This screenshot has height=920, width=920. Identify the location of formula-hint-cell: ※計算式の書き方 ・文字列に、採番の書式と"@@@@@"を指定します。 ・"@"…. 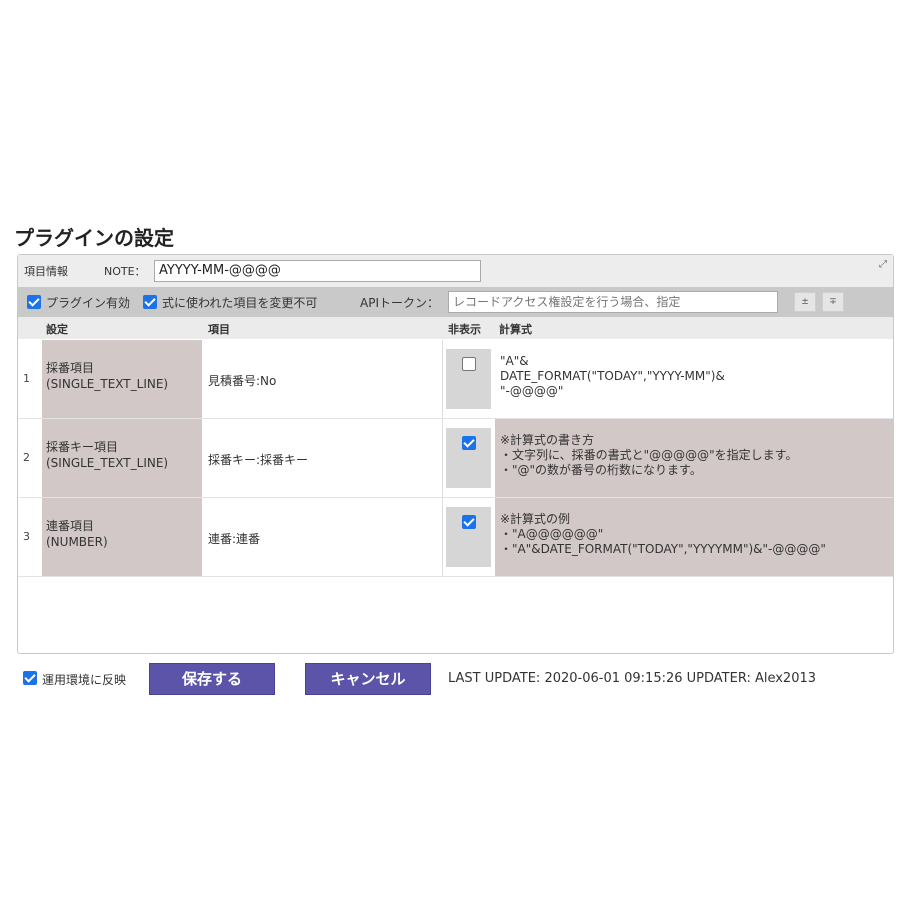
(694, 458).